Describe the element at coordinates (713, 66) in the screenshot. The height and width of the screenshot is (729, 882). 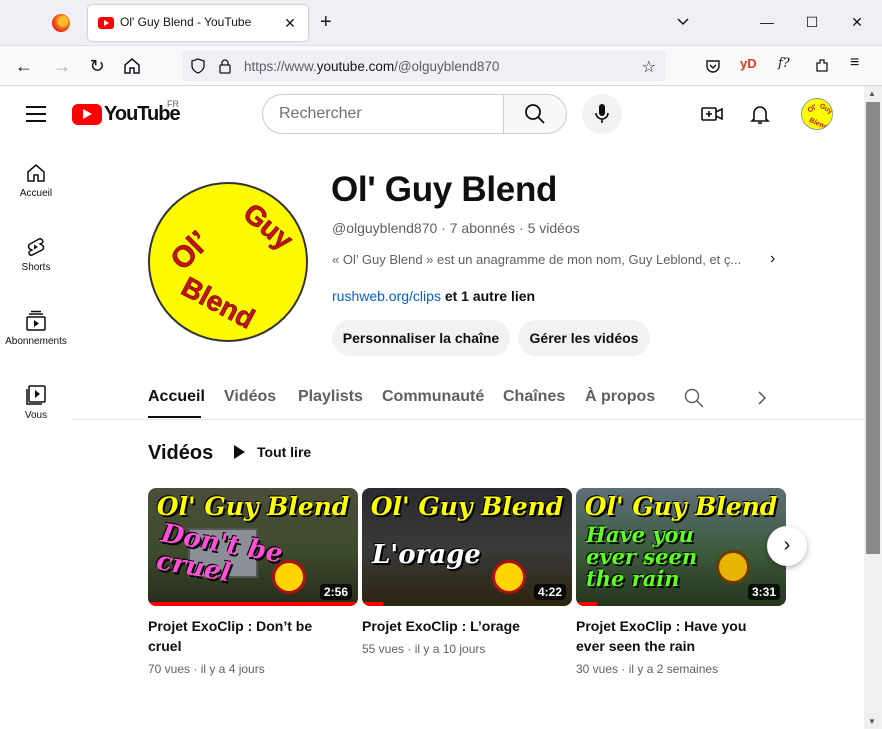
I see `pocket-icon` at that location.